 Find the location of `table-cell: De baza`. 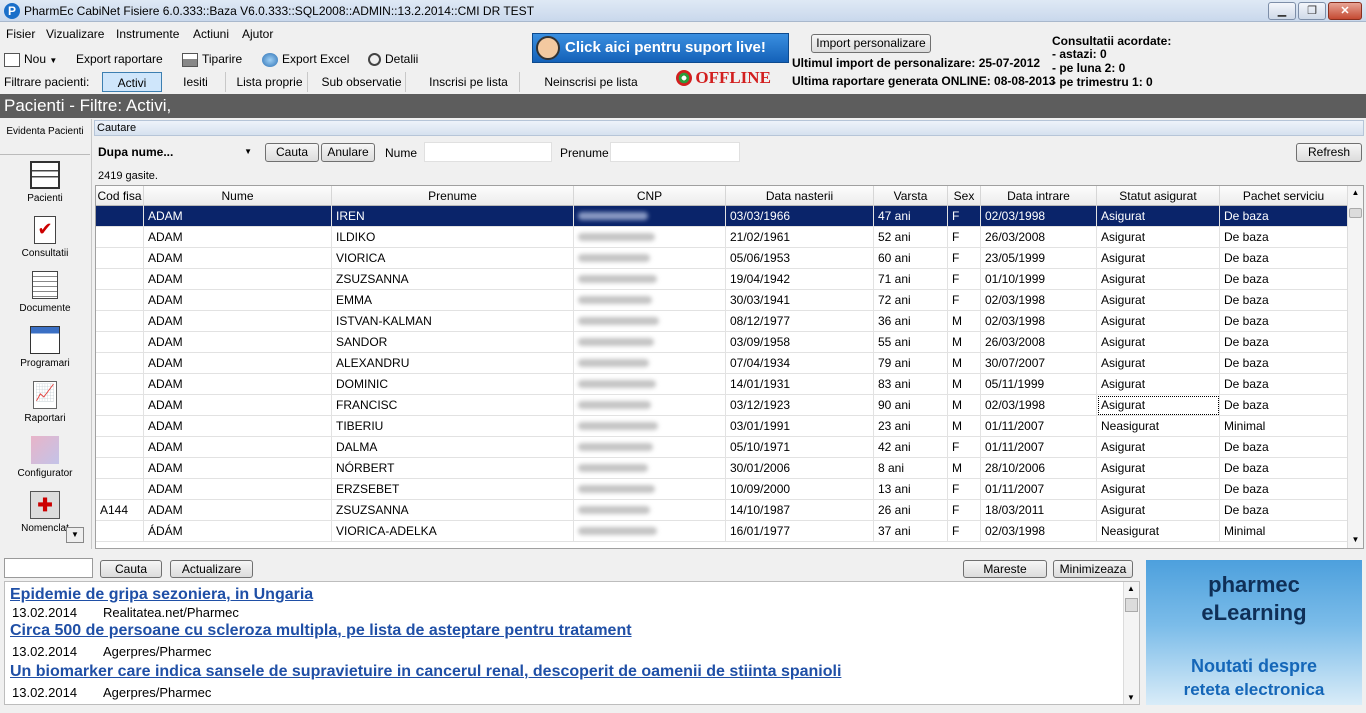

table-cell: De baza is located at coordinates (1284, 468).